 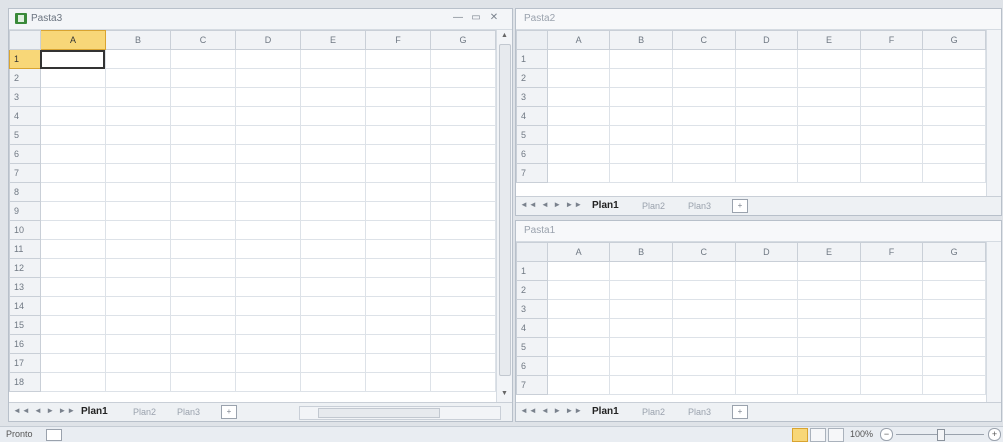 I want to click on cell-c1, so click(x=703, y=271).